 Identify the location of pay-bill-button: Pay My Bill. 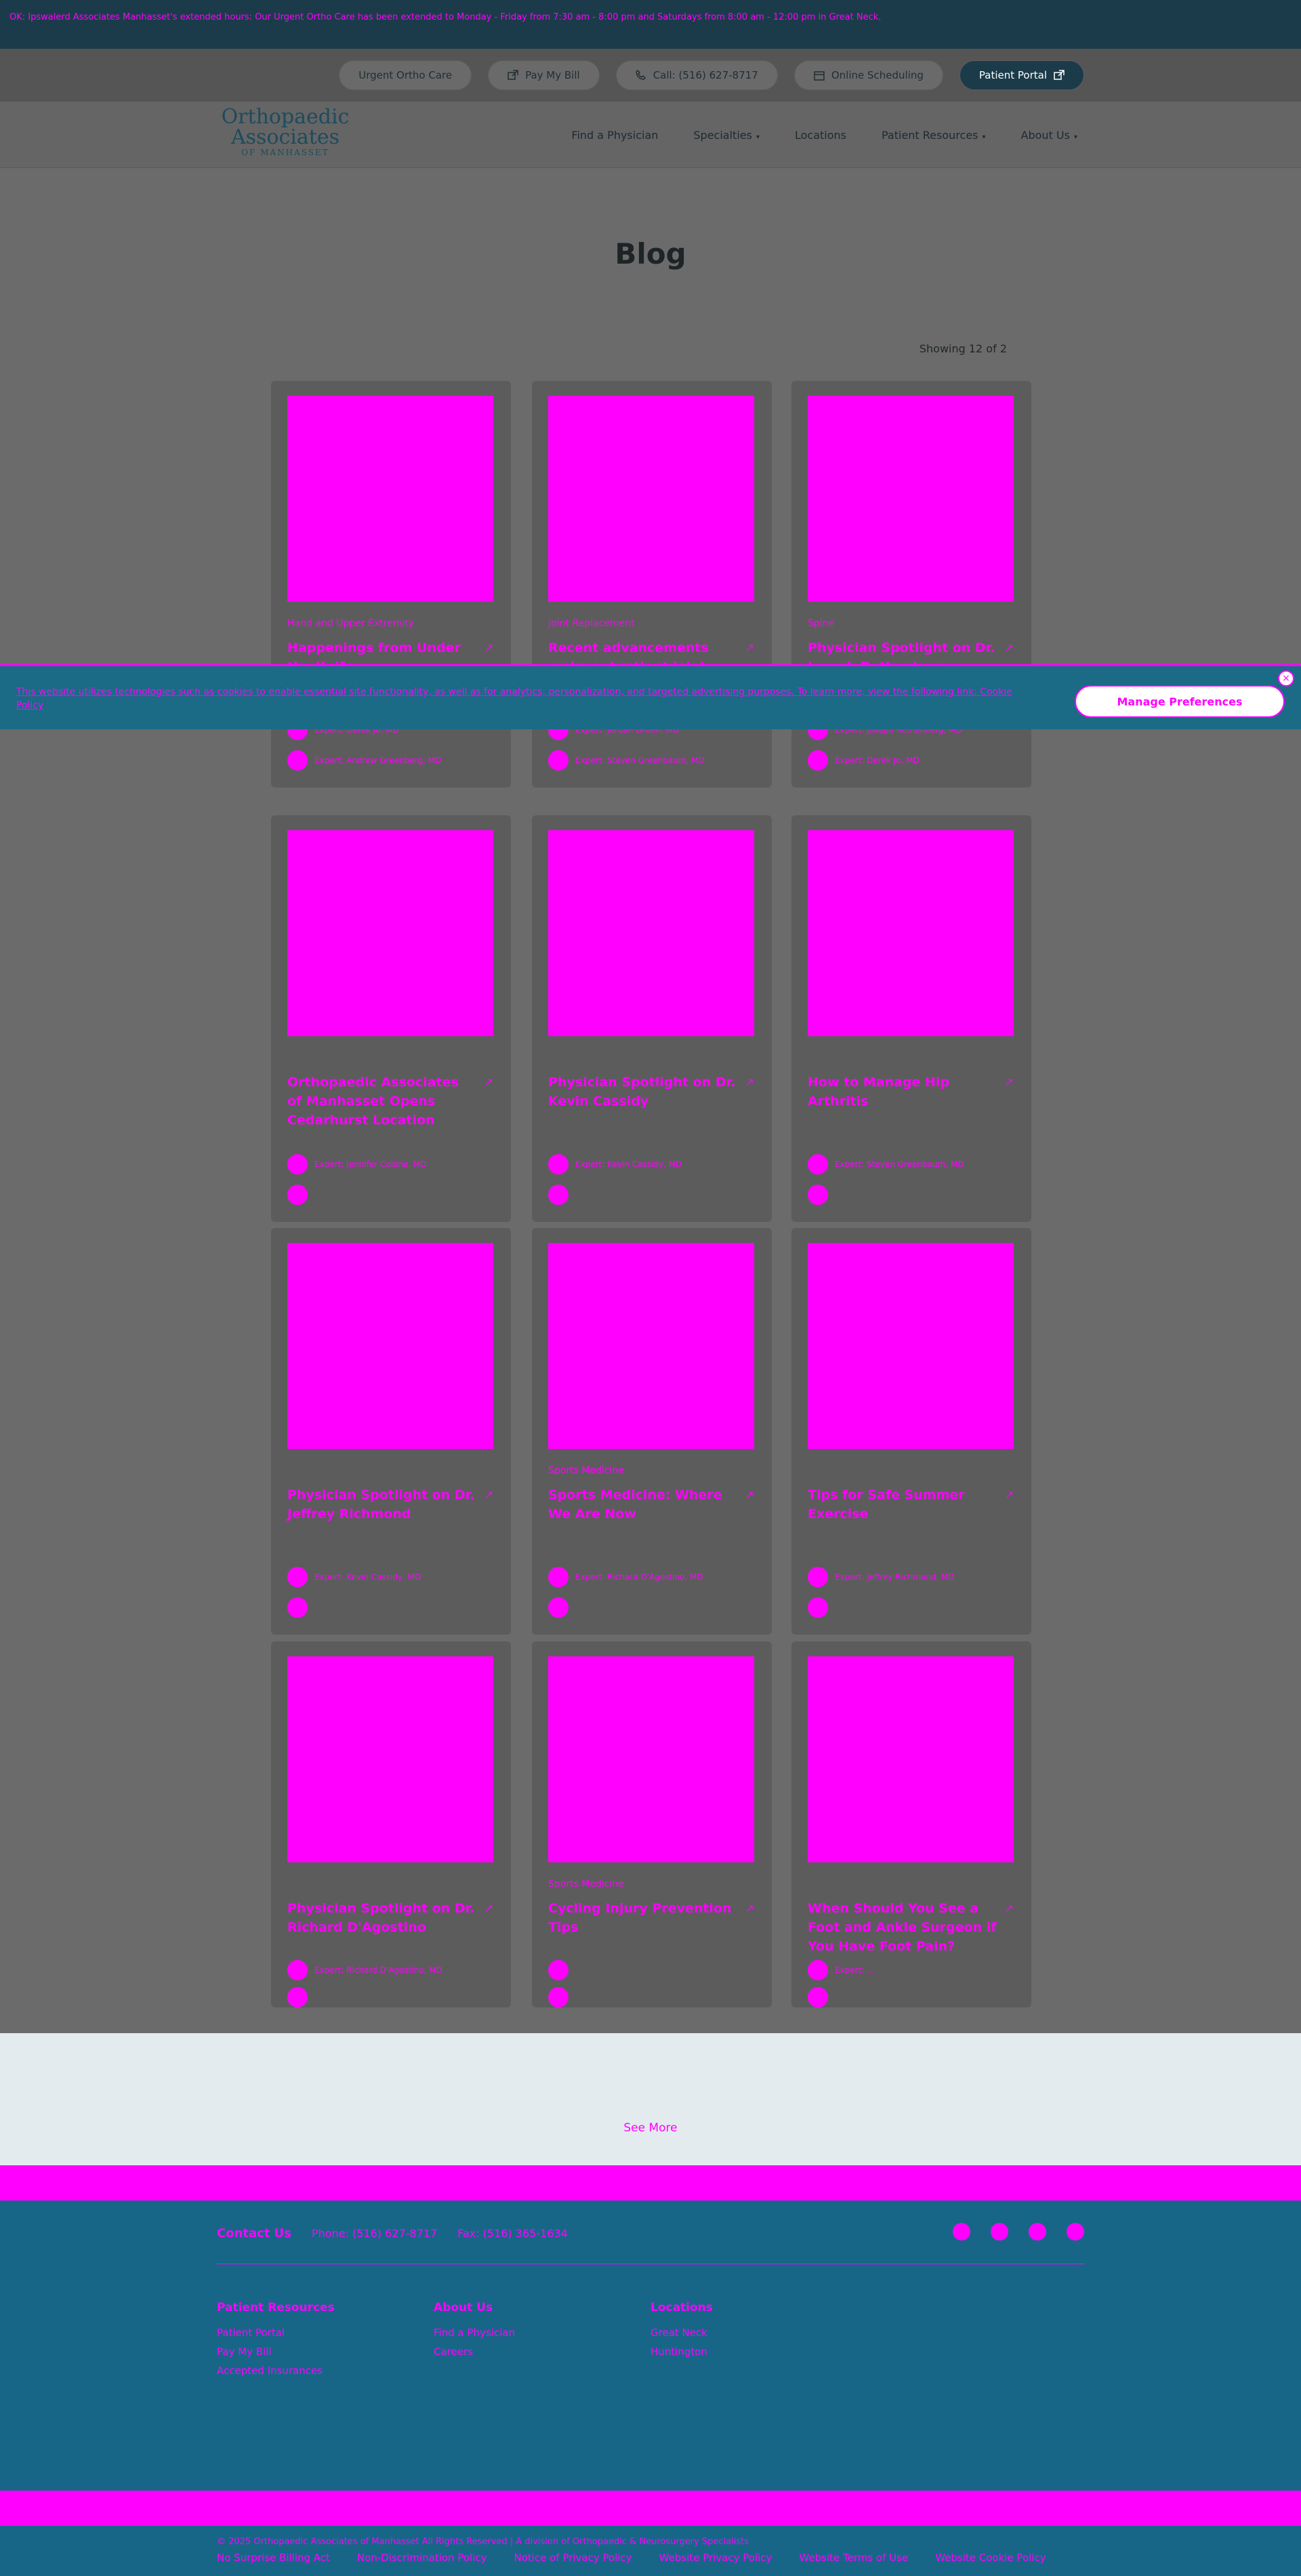
(544, 75).